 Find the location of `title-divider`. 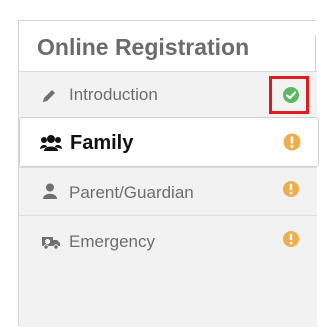

title-divider is located at coordinates (315, 53).